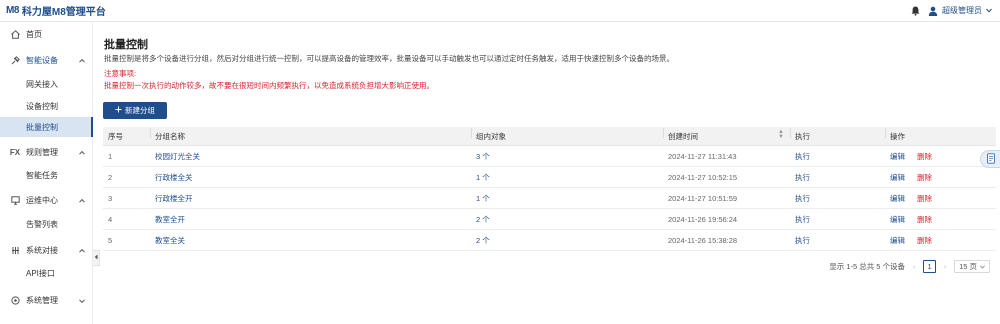 The width and height of the screenshot is (1000, 324). What do you see at coordinates (310, 240) in the screenshot?
I see `row-group-name: 教室全关` at bounding box center [310, 240].